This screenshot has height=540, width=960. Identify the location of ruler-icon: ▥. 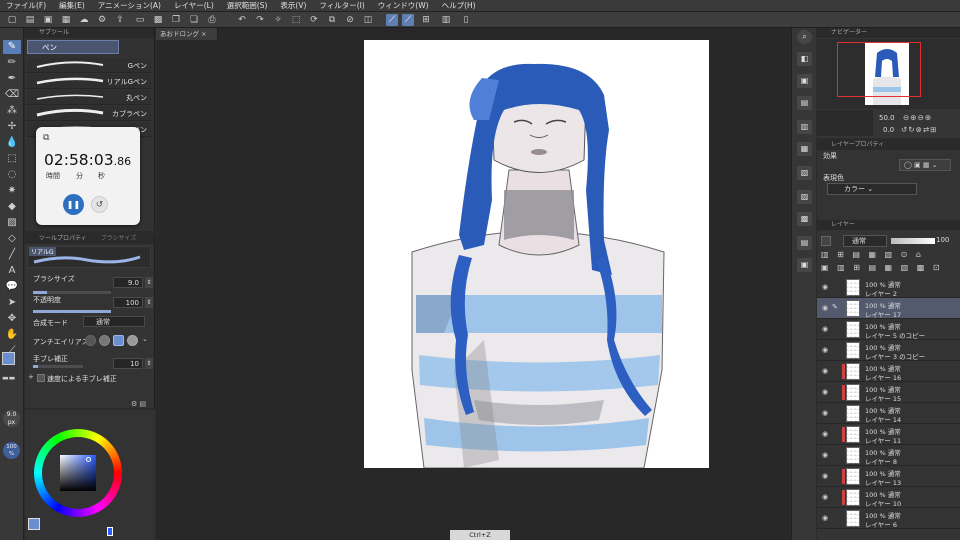
(446, 20).